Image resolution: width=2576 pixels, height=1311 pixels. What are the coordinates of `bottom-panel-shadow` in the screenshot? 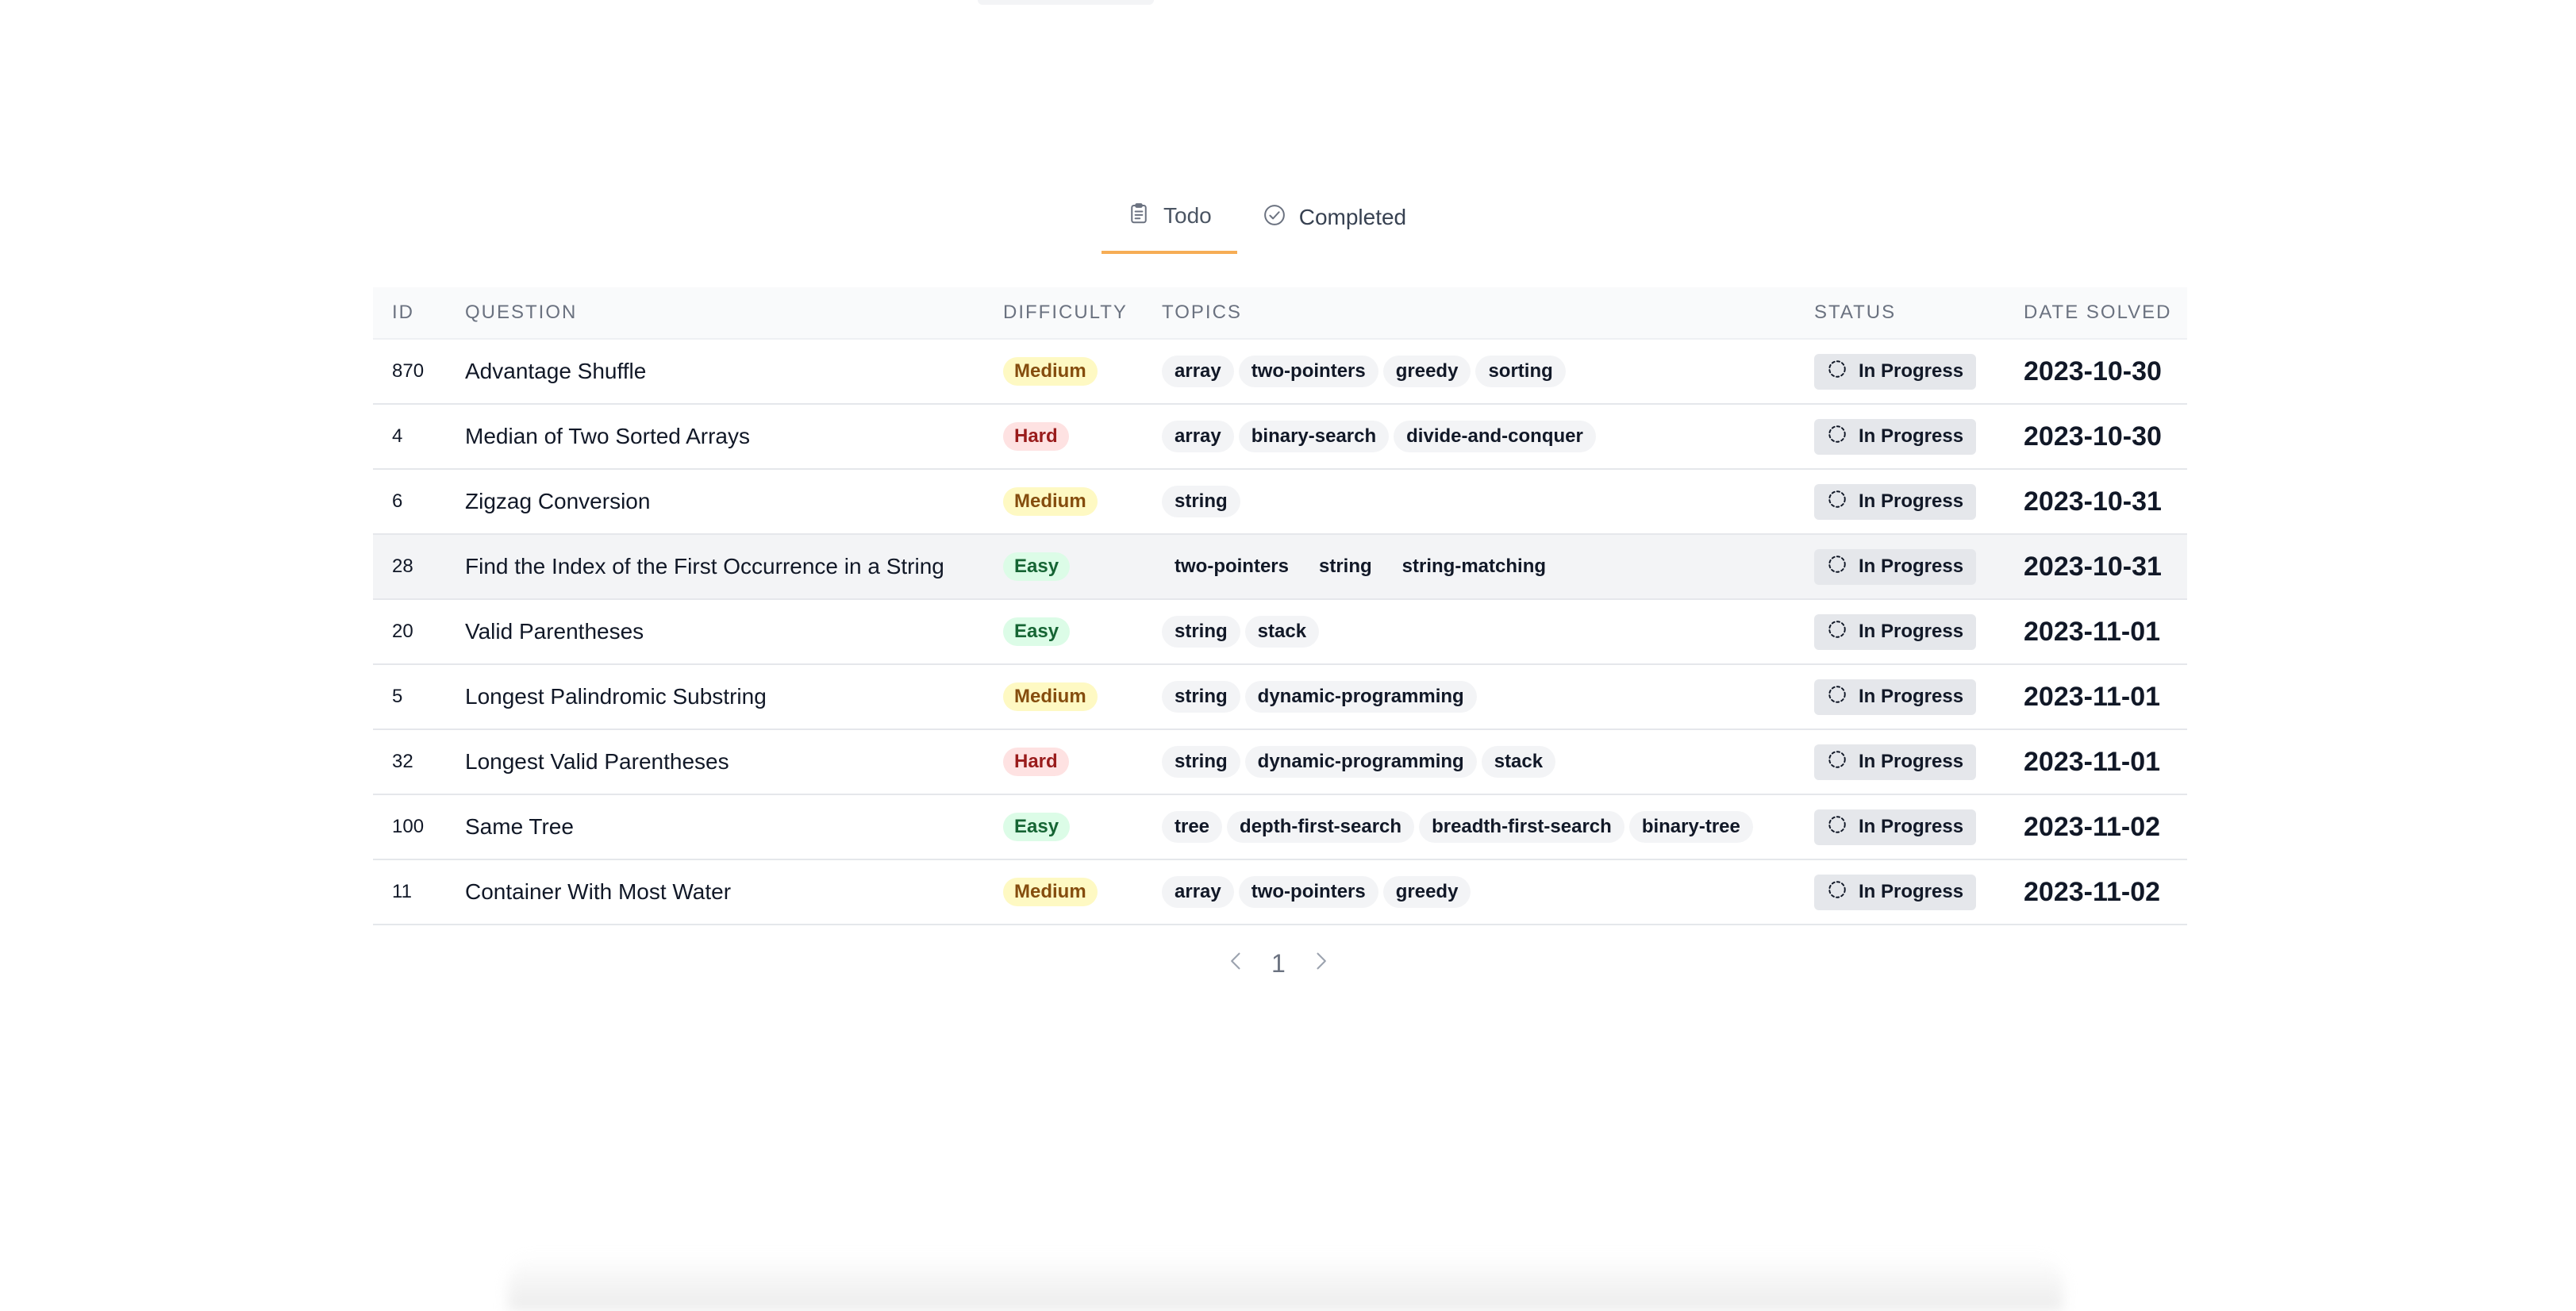 It's located at (1285, 1282).